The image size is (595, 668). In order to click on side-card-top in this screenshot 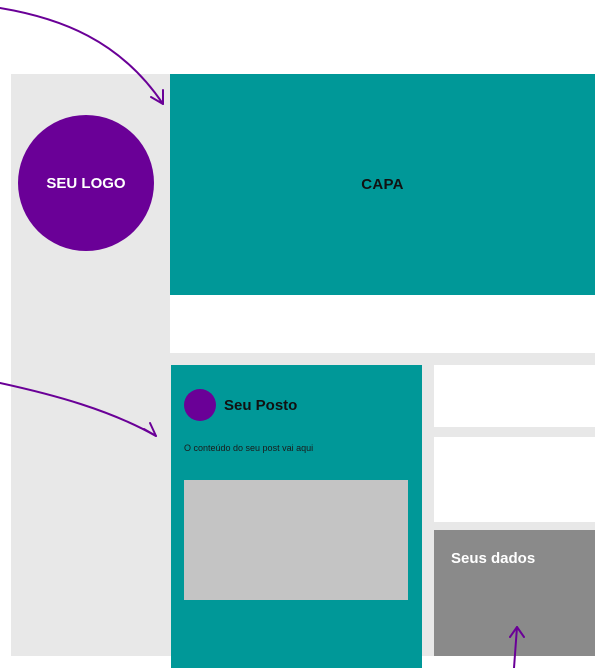, I will do `click(514, 396)`.